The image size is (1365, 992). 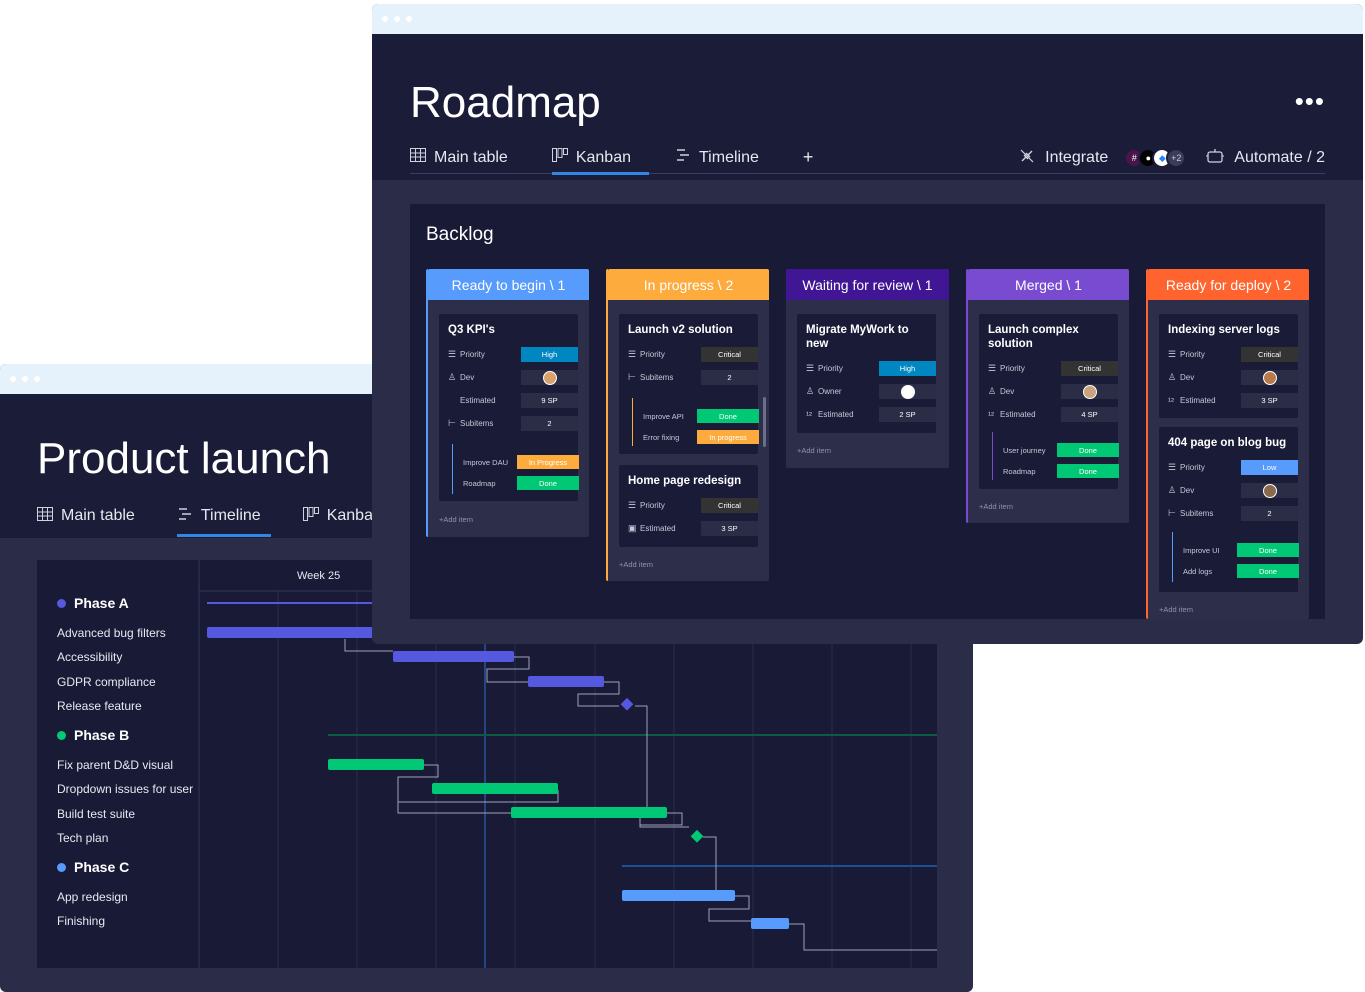 I want to click on phase-label: Phase C, so click(x=102, y=867).